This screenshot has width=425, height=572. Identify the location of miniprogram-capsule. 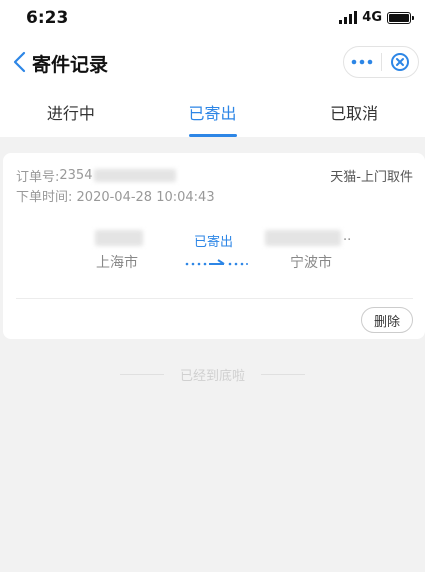
(381, 62).